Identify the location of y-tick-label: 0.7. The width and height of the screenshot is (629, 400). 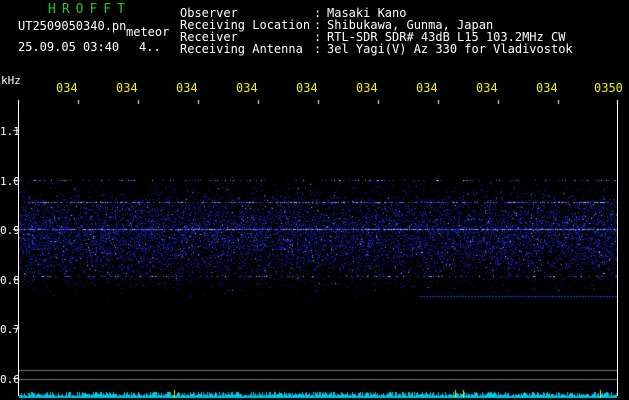
(10, 329).